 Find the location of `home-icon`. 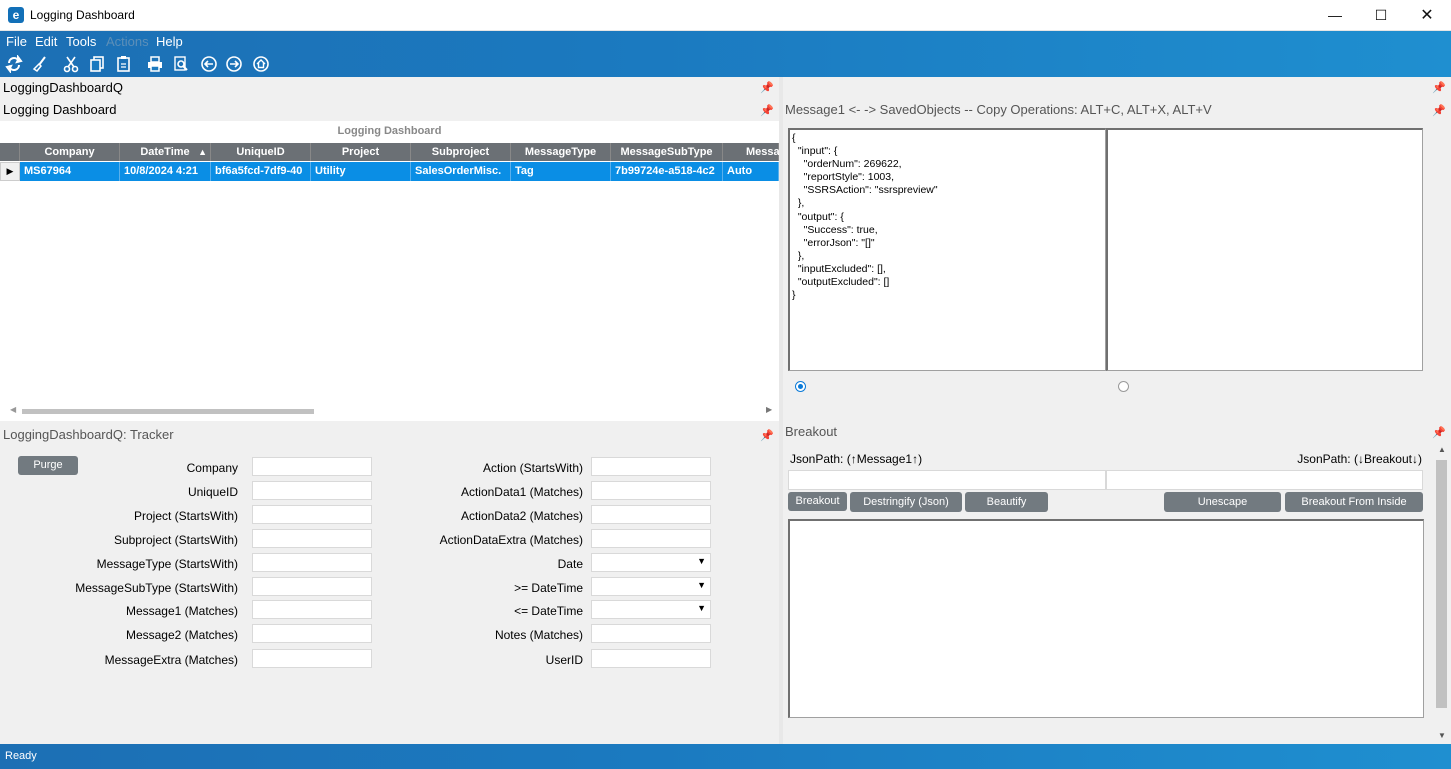

home-icon is located at coordinates (261, 64).